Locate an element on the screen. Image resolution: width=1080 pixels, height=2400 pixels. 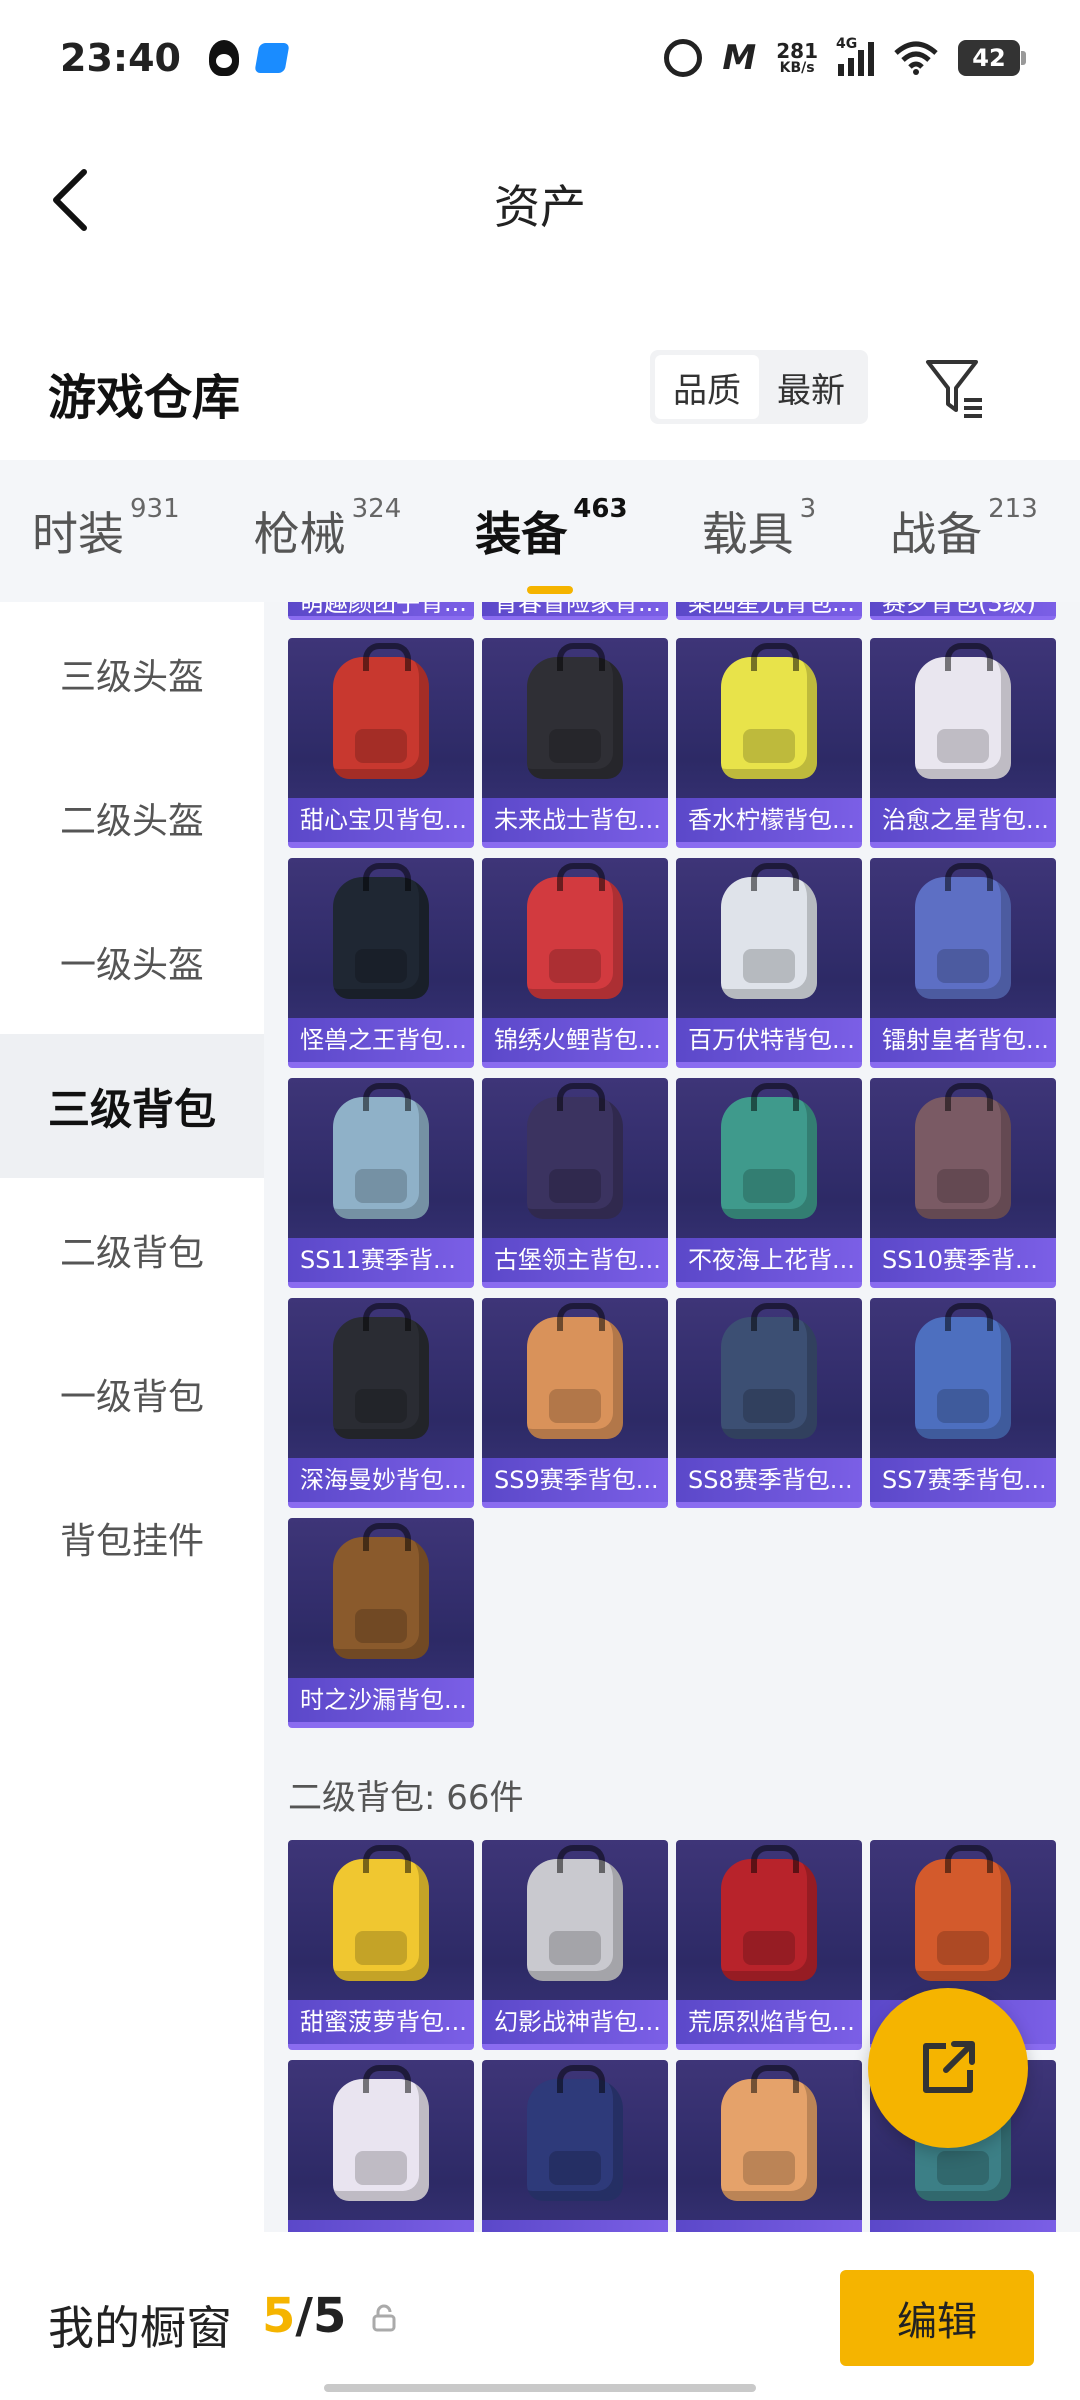
item-name: 赛罗背包(3级) is located at coordinates (963, 609).